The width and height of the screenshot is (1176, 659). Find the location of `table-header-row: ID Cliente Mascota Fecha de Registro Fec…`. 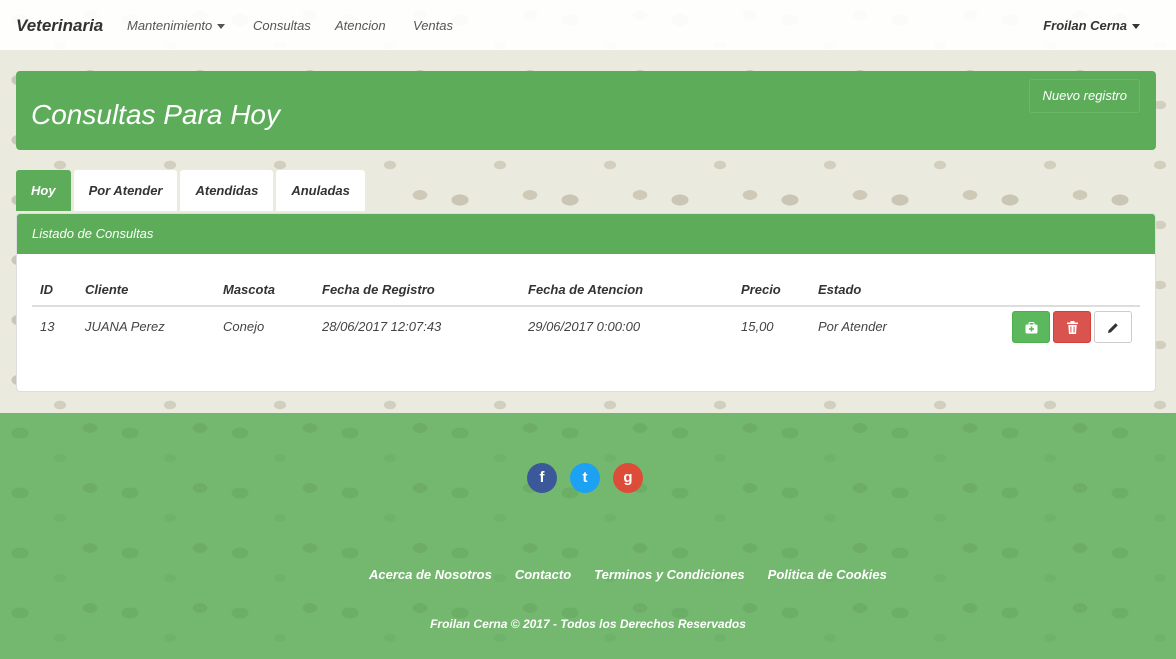

table-header-row: ID Cliente Mascota Fecha de Registro Fec… is located at coordinates (586, 290).